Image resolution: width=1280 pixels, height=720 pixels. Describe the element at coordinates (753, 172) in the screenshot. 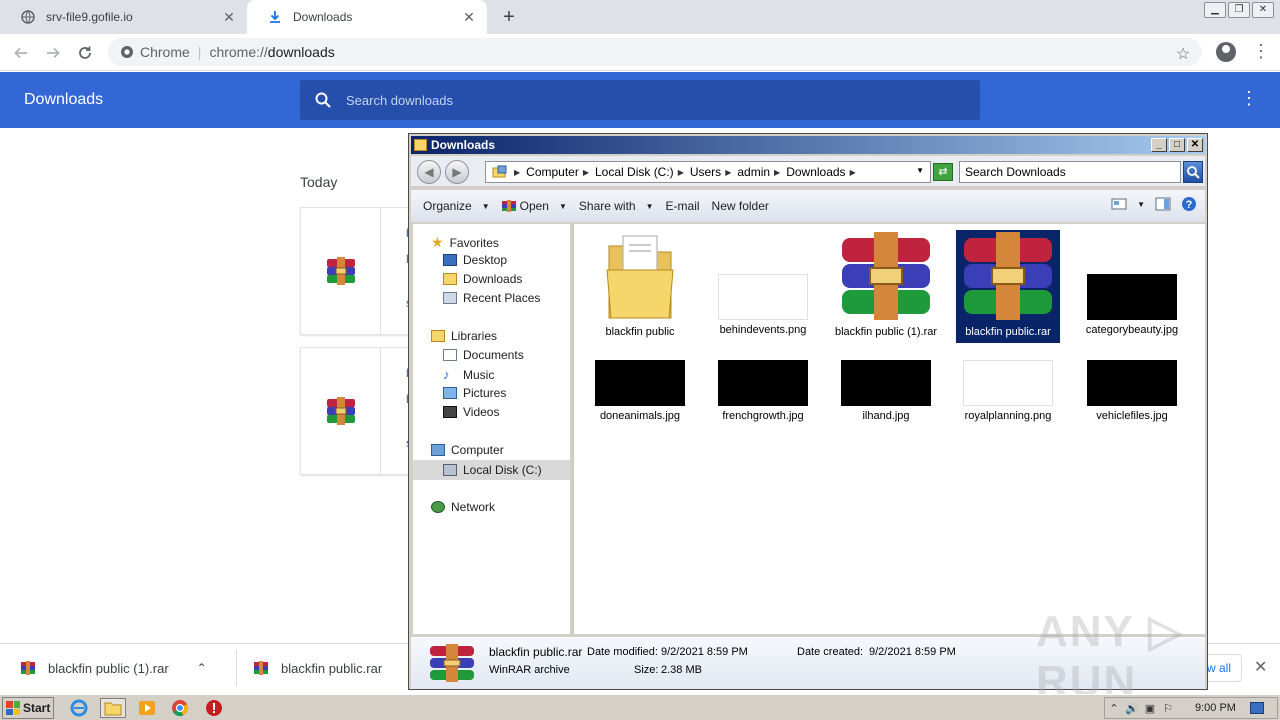

I see `breadcrumb-admin: admin` at that location.